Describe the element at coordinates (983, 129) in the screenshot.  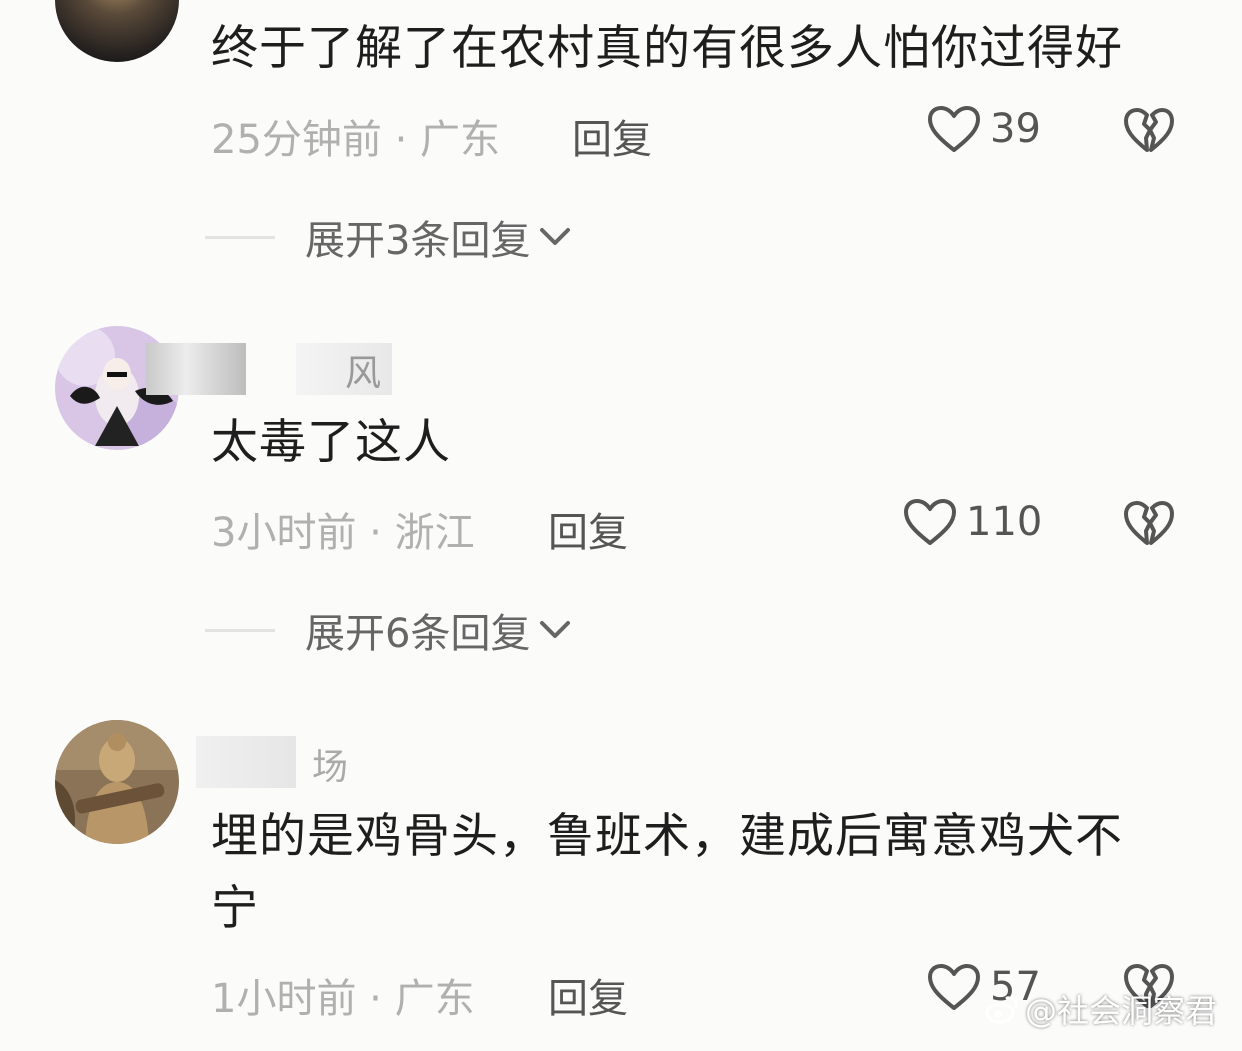
I see `like-button: 39` at that location.